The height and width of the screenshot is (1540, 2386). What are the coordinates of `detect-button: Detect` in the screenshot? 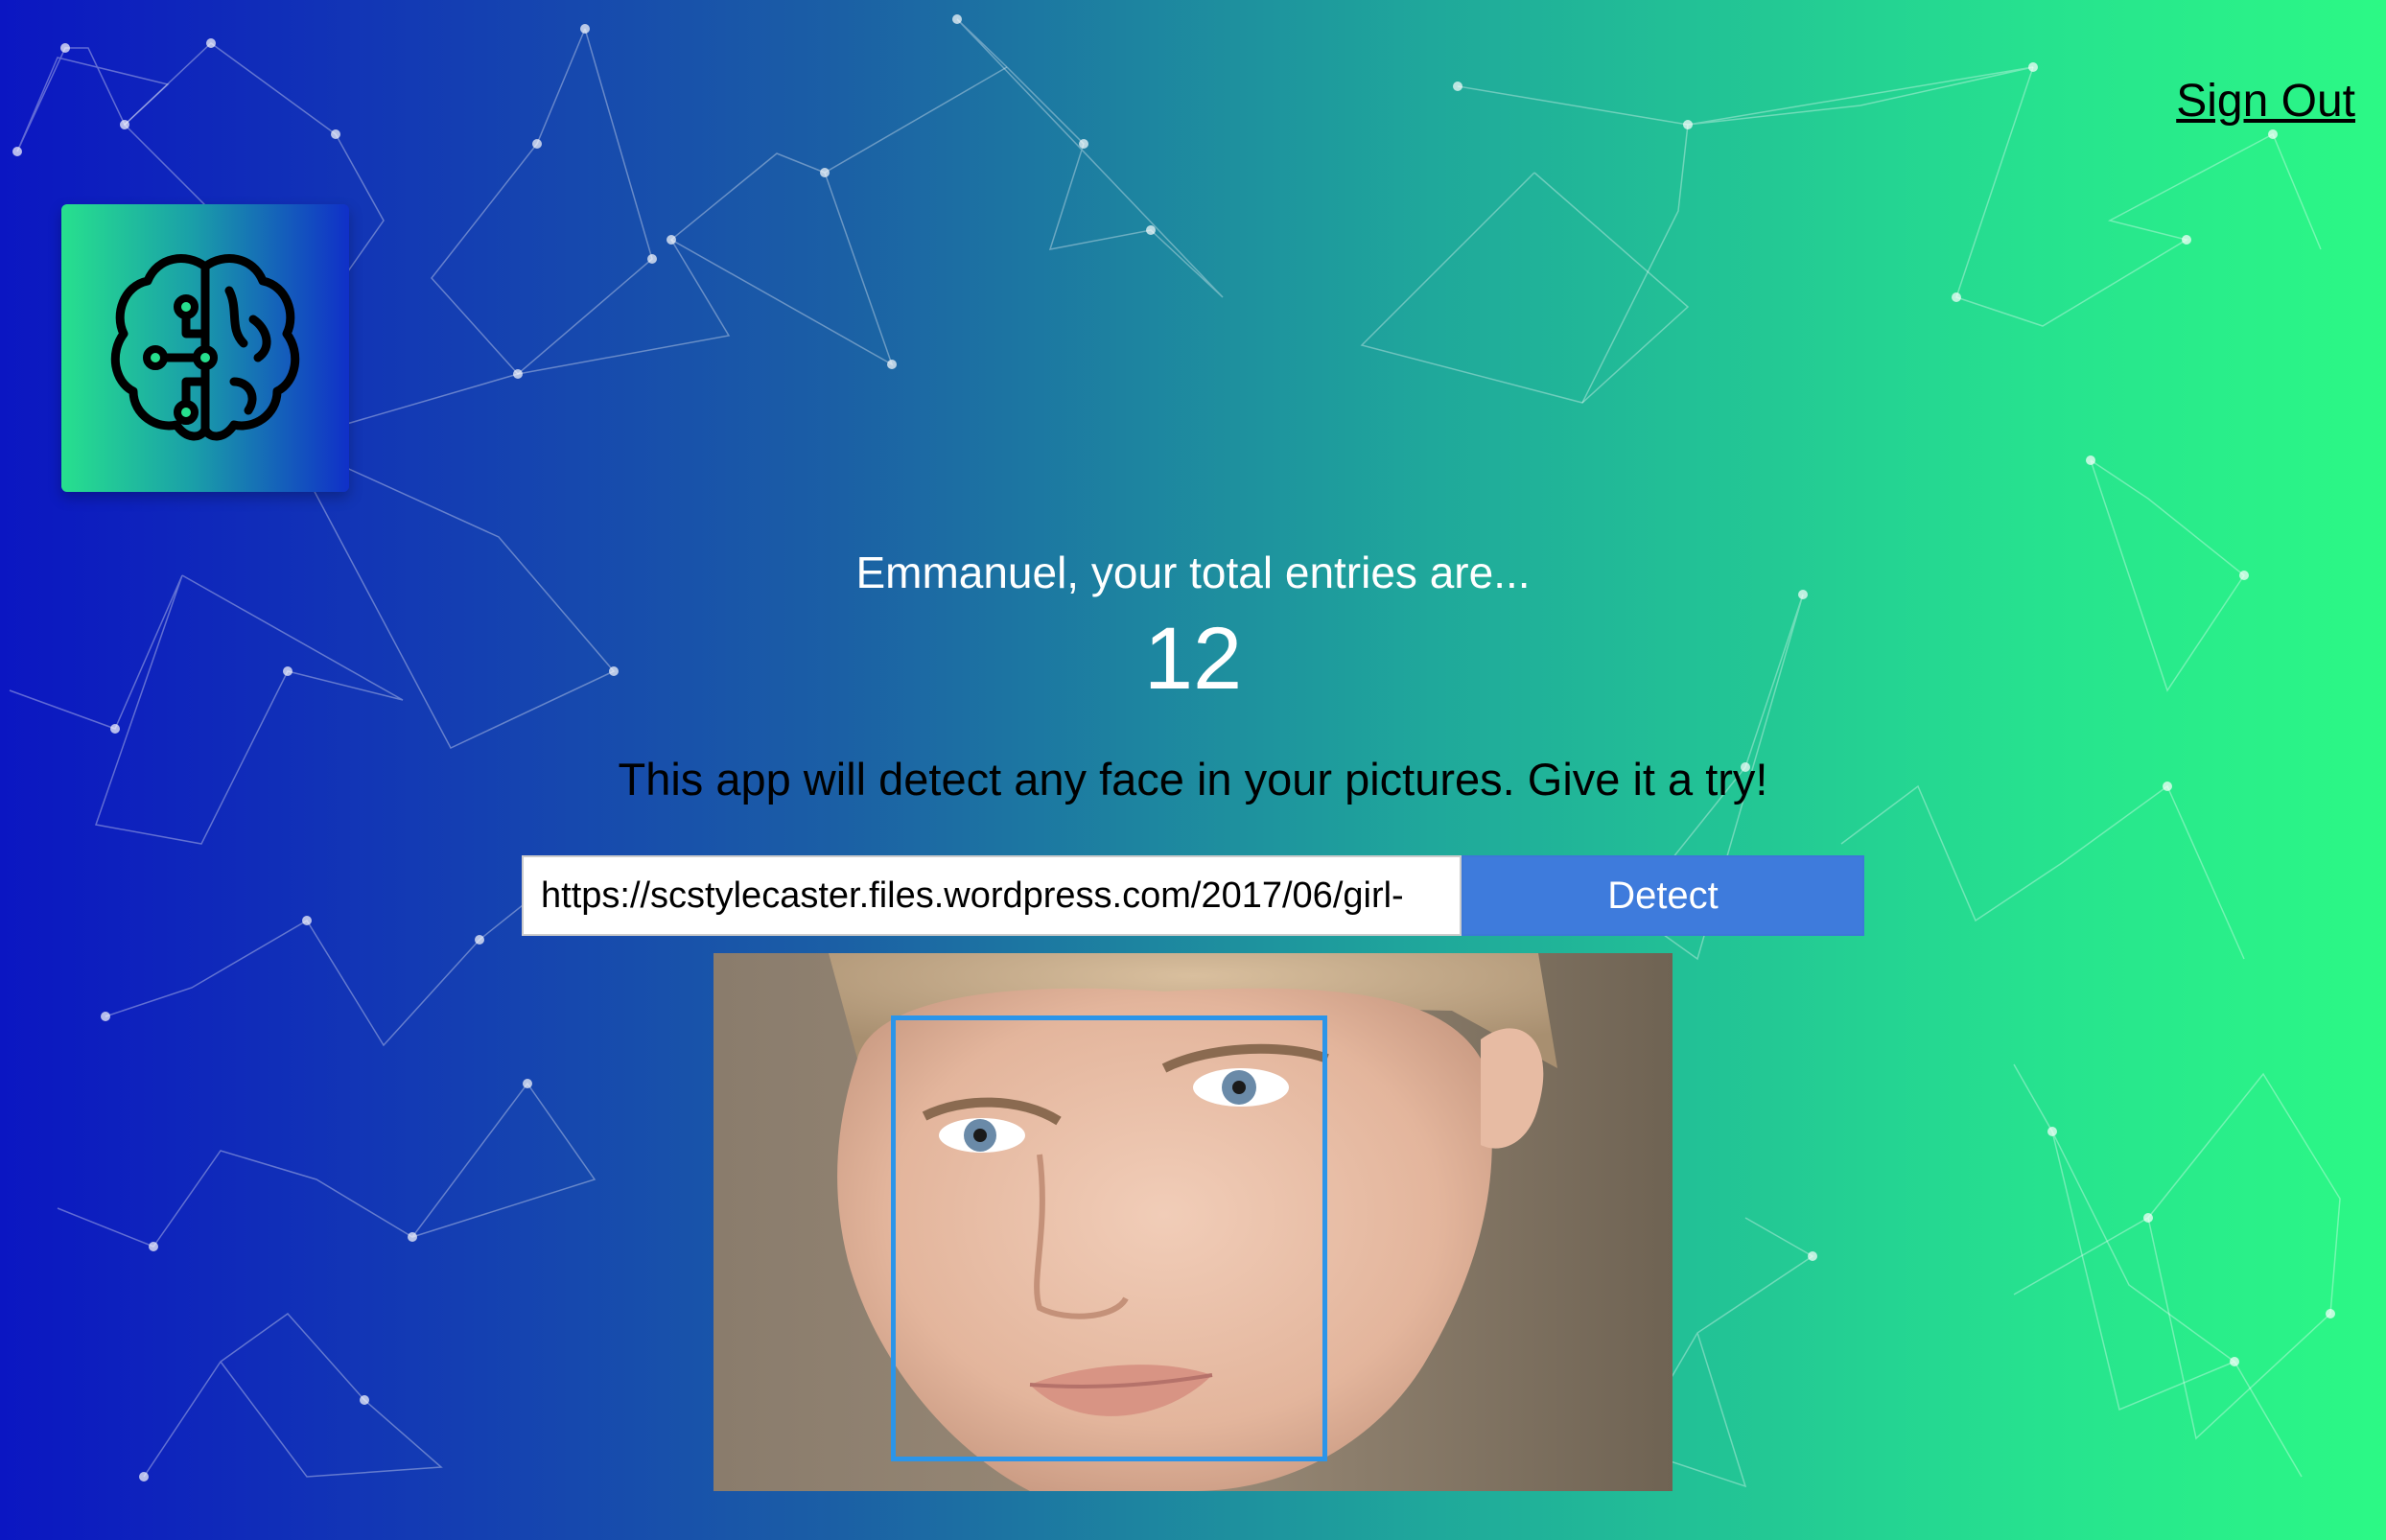 It's located at (1663, 895).